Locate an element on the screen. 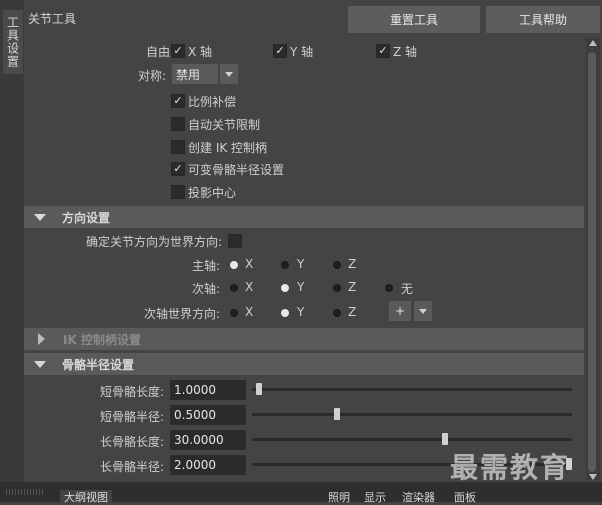  secondary-axis-label: 次轴: is located at coordinates (205, 289).